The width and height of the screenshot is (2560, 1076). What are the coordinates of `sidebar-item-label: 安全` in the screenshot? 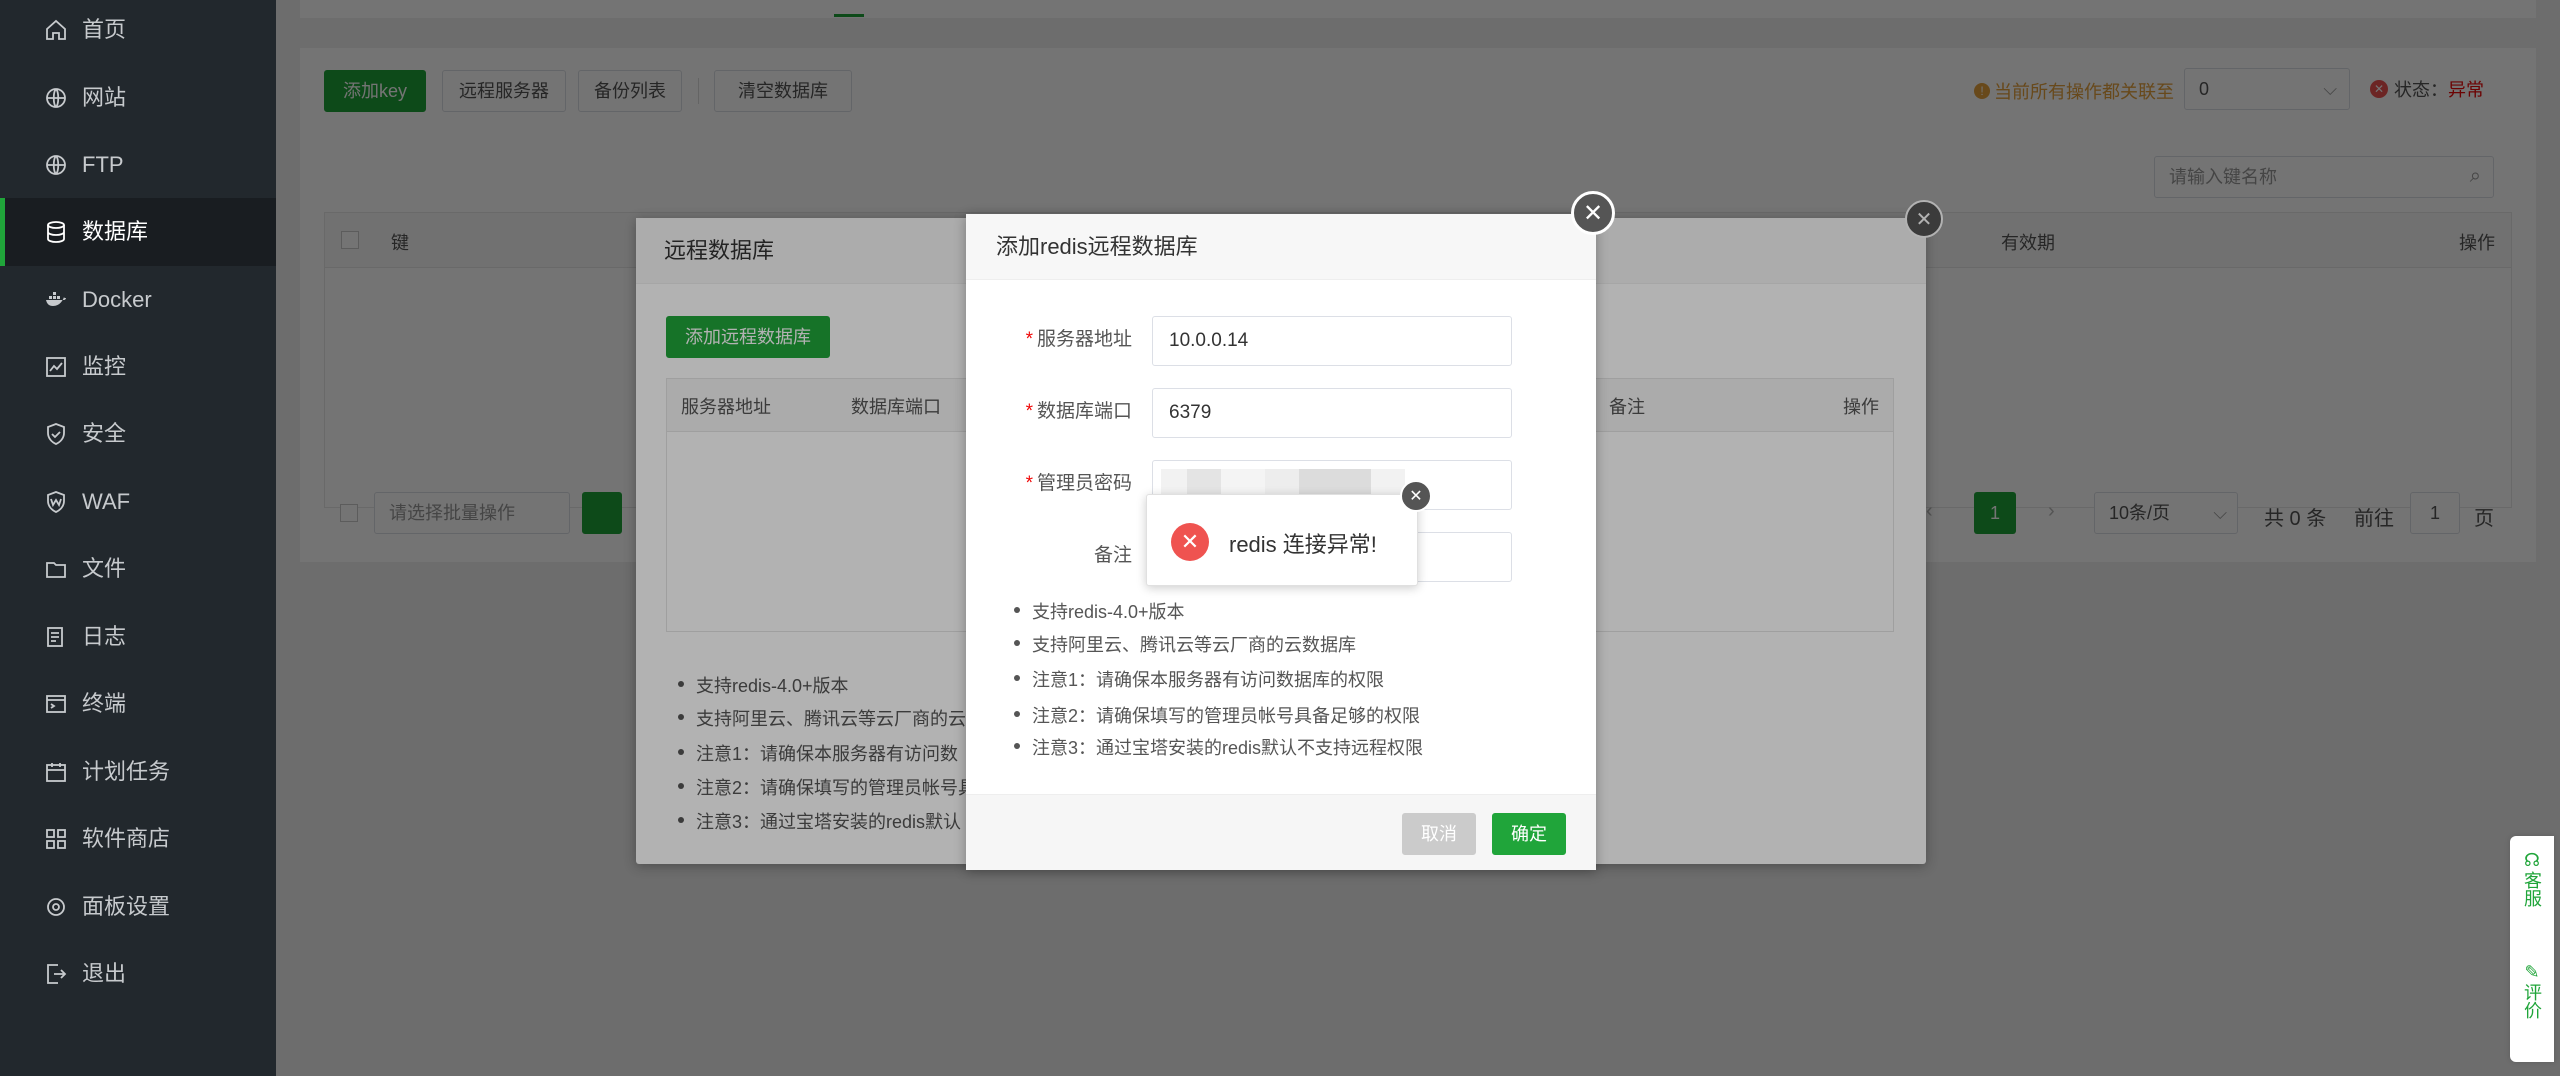 It's located at (104, 433).